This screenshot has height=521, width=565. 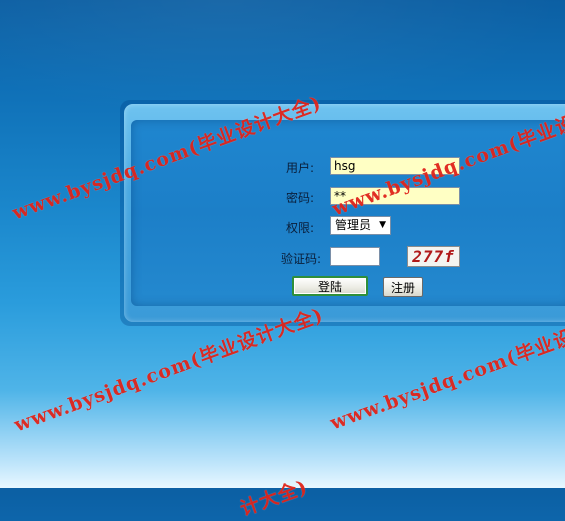 What do you see at coordinates (300, 168) in the screenshot?
I see `username-label: 用户:` at bounding box center [300, 168].